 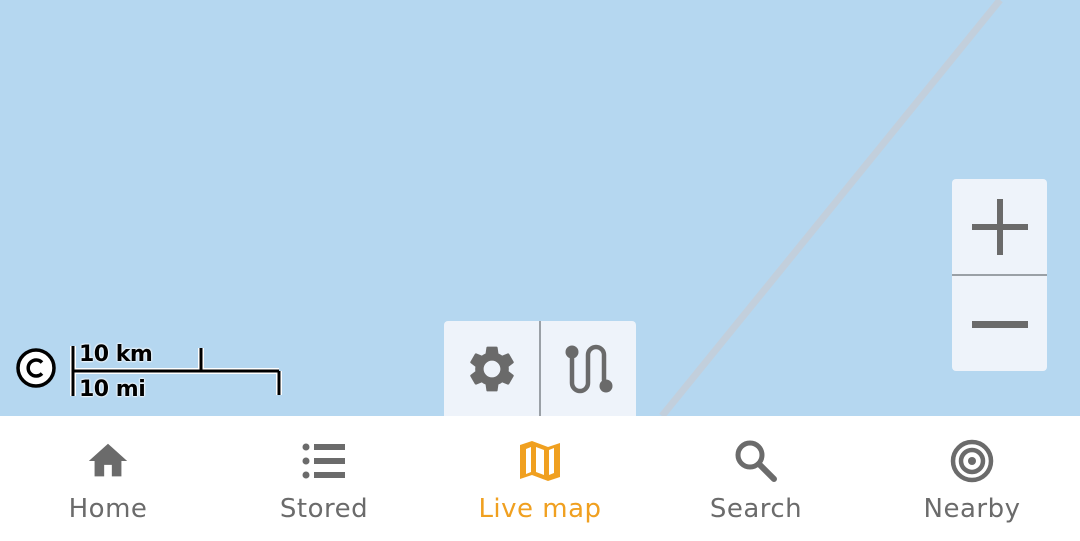 What do you see at coordinates (108, 509) in the screenshot?
I see `nav-label-home: Home` at bounding box center [108, 509].